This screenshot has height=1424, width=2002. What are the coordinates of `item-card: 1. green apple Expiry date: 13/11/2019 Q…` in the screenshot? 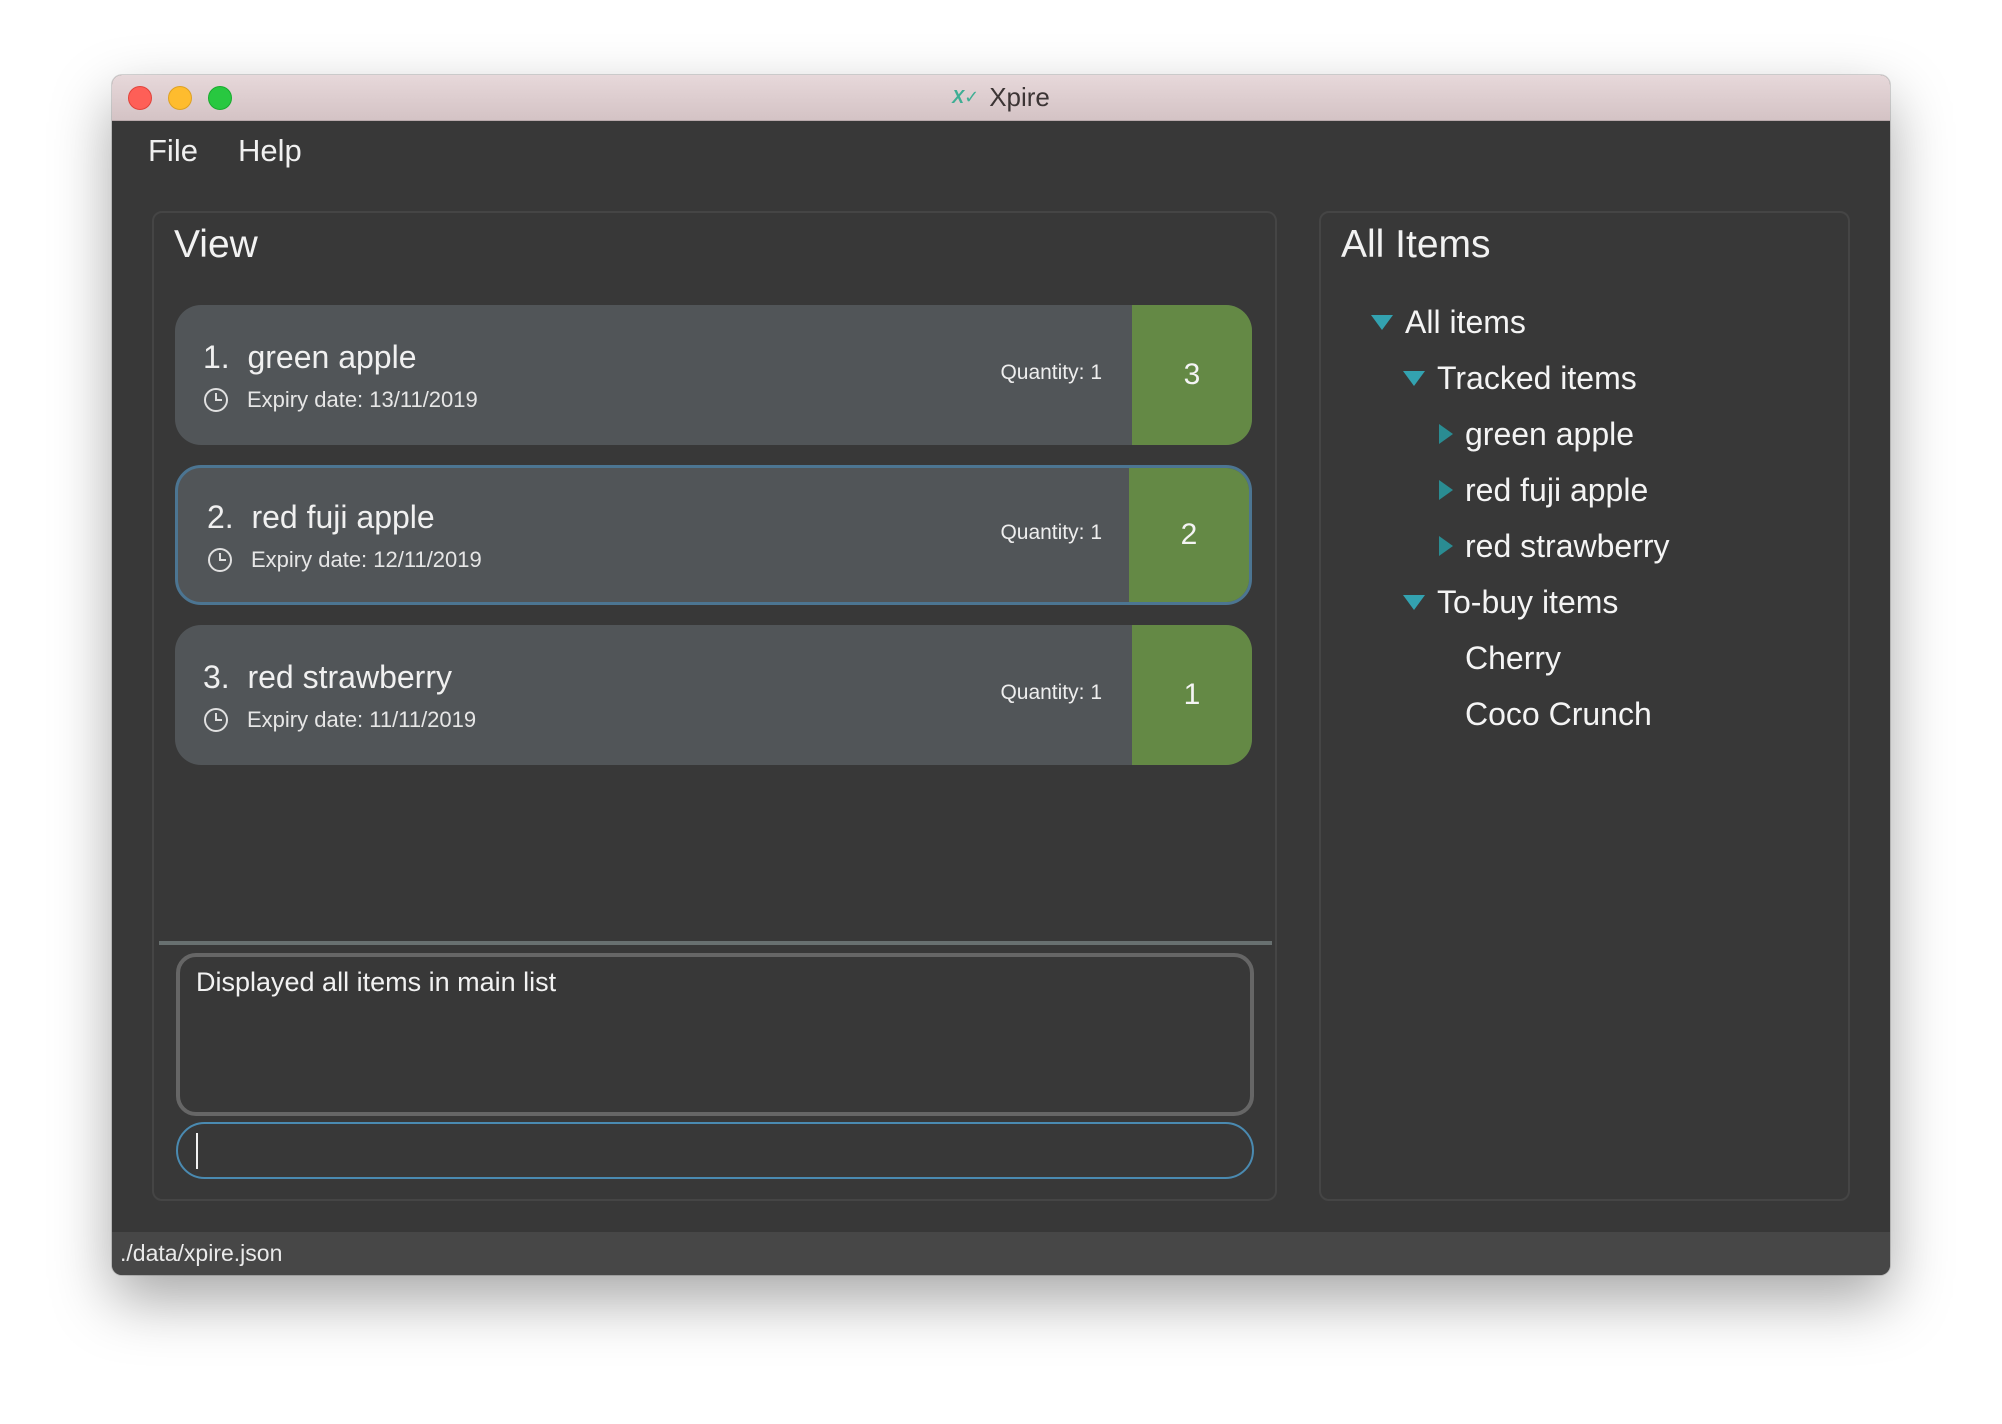 It's located at (713, 375).